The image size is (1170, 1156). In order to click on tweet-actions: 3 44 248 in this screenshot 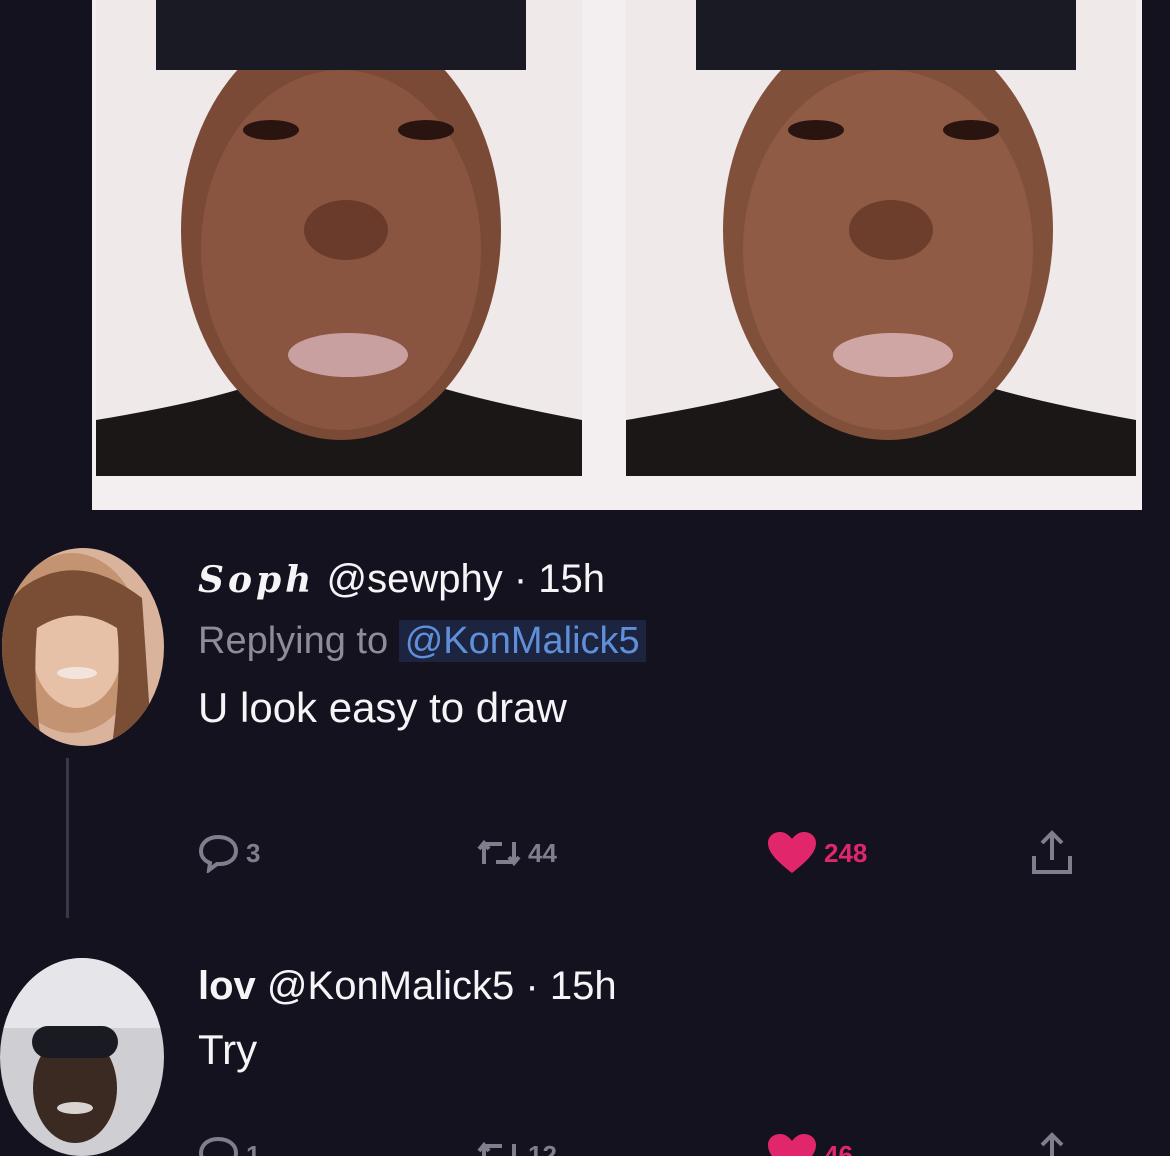, I will do `click(648, 853)`.